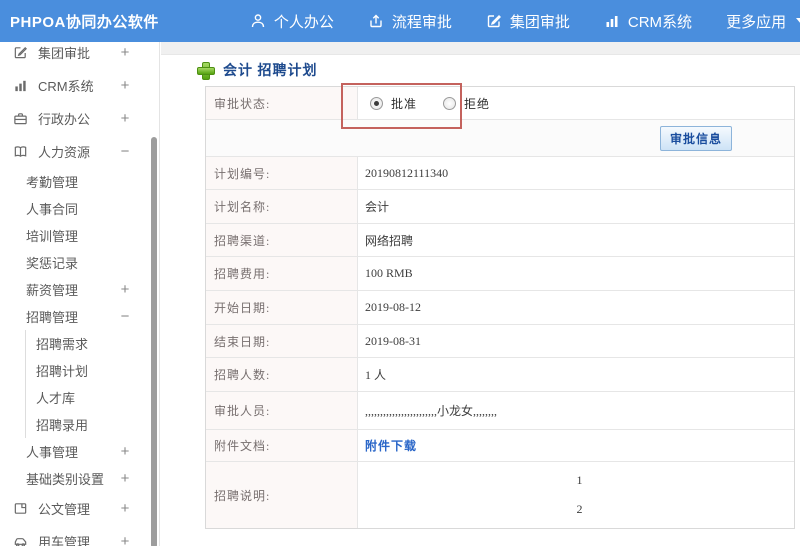  What do you see at coordinates (52, 317) in the screenshot?
I see `sidebar-item-label: 招聘管理` at bounding box center [52, 317].